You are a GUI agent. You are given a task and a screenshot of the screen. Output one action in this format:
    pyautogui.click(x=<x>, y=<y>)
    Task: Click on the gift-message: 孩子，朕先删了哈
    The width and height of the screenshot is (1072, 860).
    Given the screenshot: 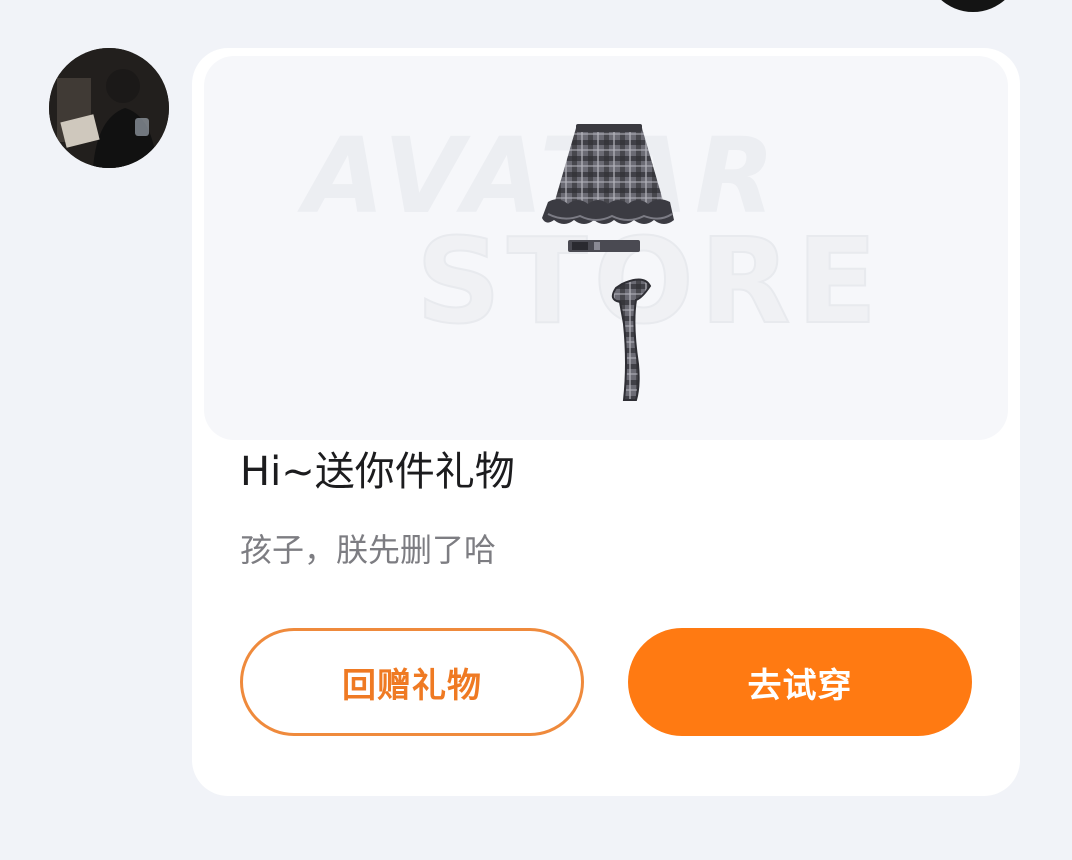 What is the action you would take?
    pyautogui.click(x=368, y=550)
    